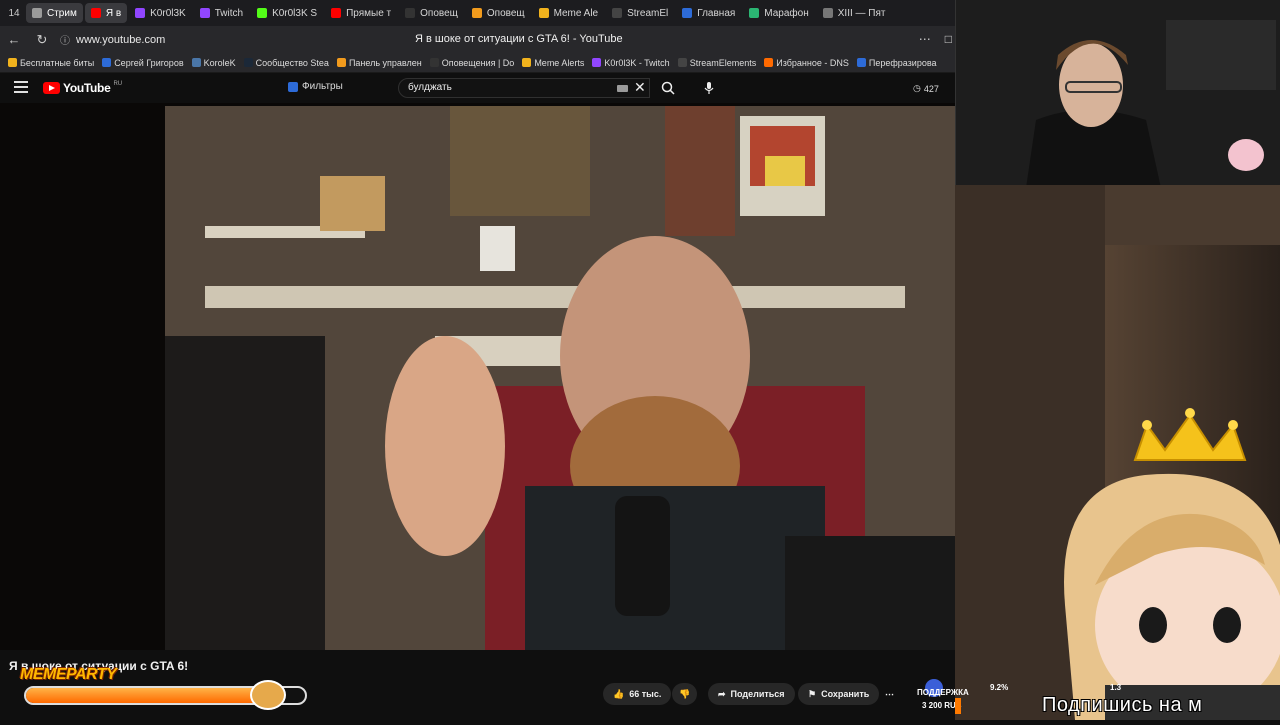 This screenshot has height=725, width=1280. What do you see at coordinates (958, 706) in the screenshot?
I see `support-progress-marker` at bounding box center [958, 706].